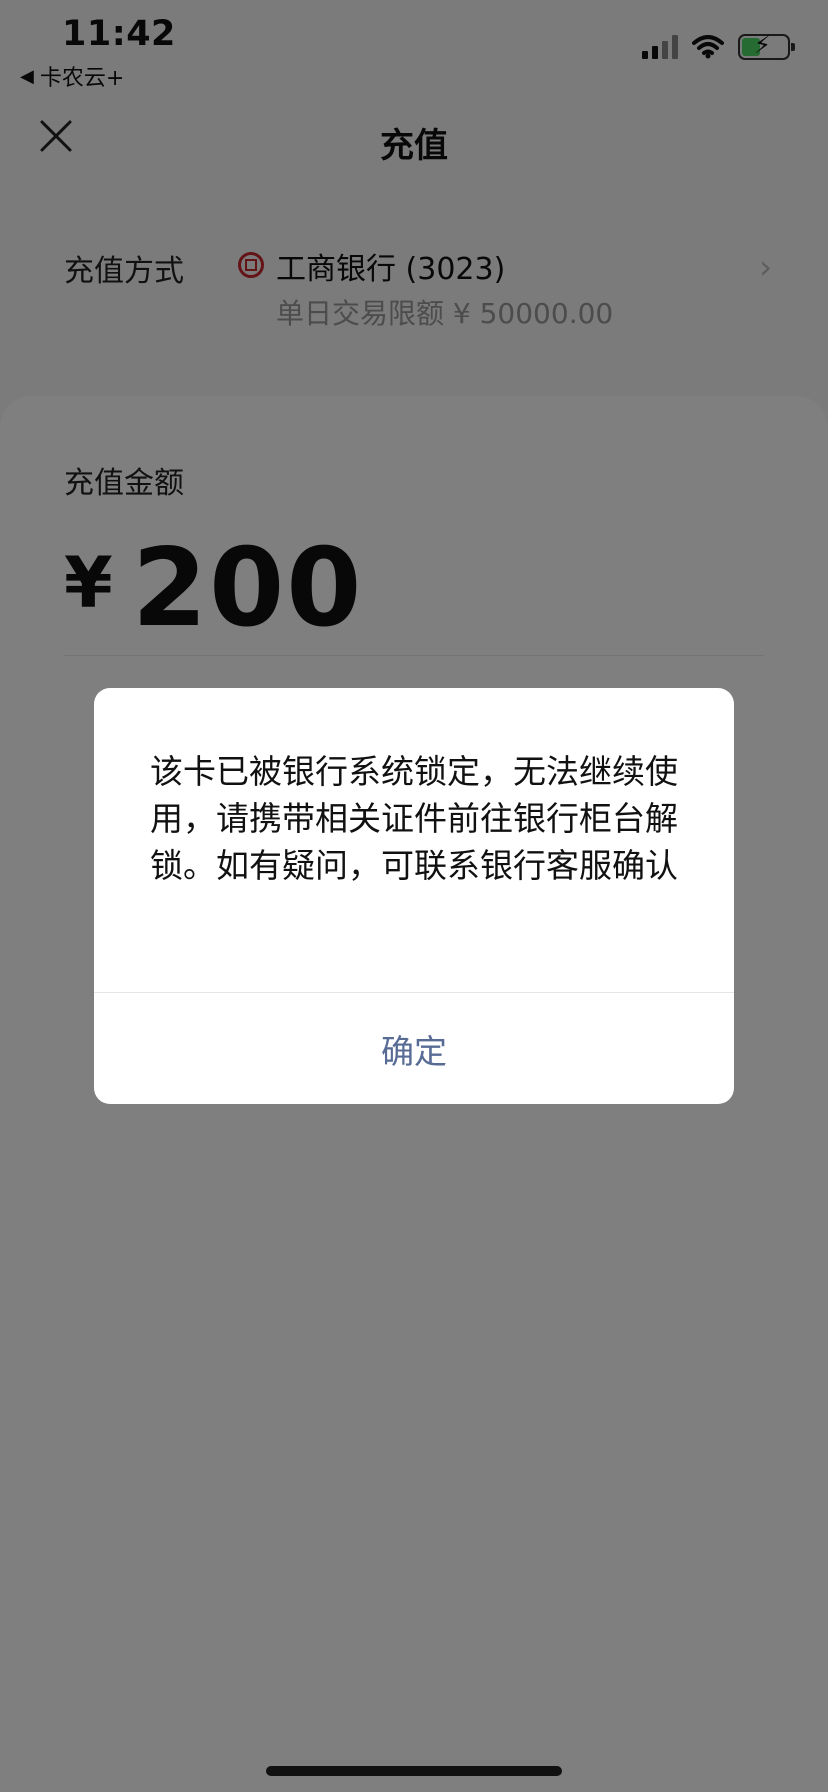 Image resolution: width=828 pixels, height=1792 pixels. What do you see at coordinates (414, 1771) in the screenshot?
I see `home-indicator` at bounding box center [414, 1771].